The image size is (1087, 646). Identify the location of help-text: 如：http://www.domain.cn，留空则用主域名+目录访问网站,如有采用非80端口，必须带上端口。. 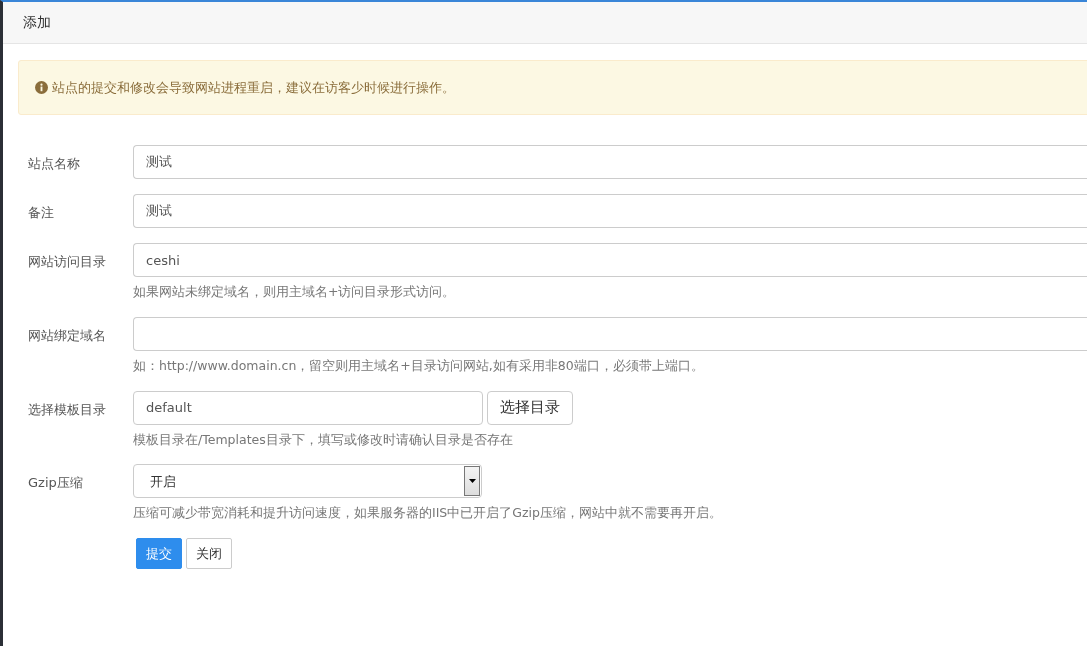
(419, 365).